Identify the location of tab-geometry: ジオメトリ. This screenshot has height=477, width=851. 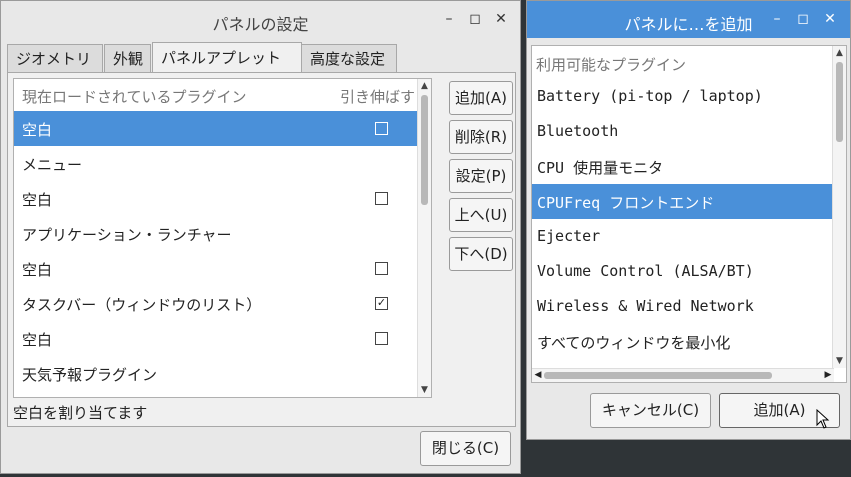
(55, 58).